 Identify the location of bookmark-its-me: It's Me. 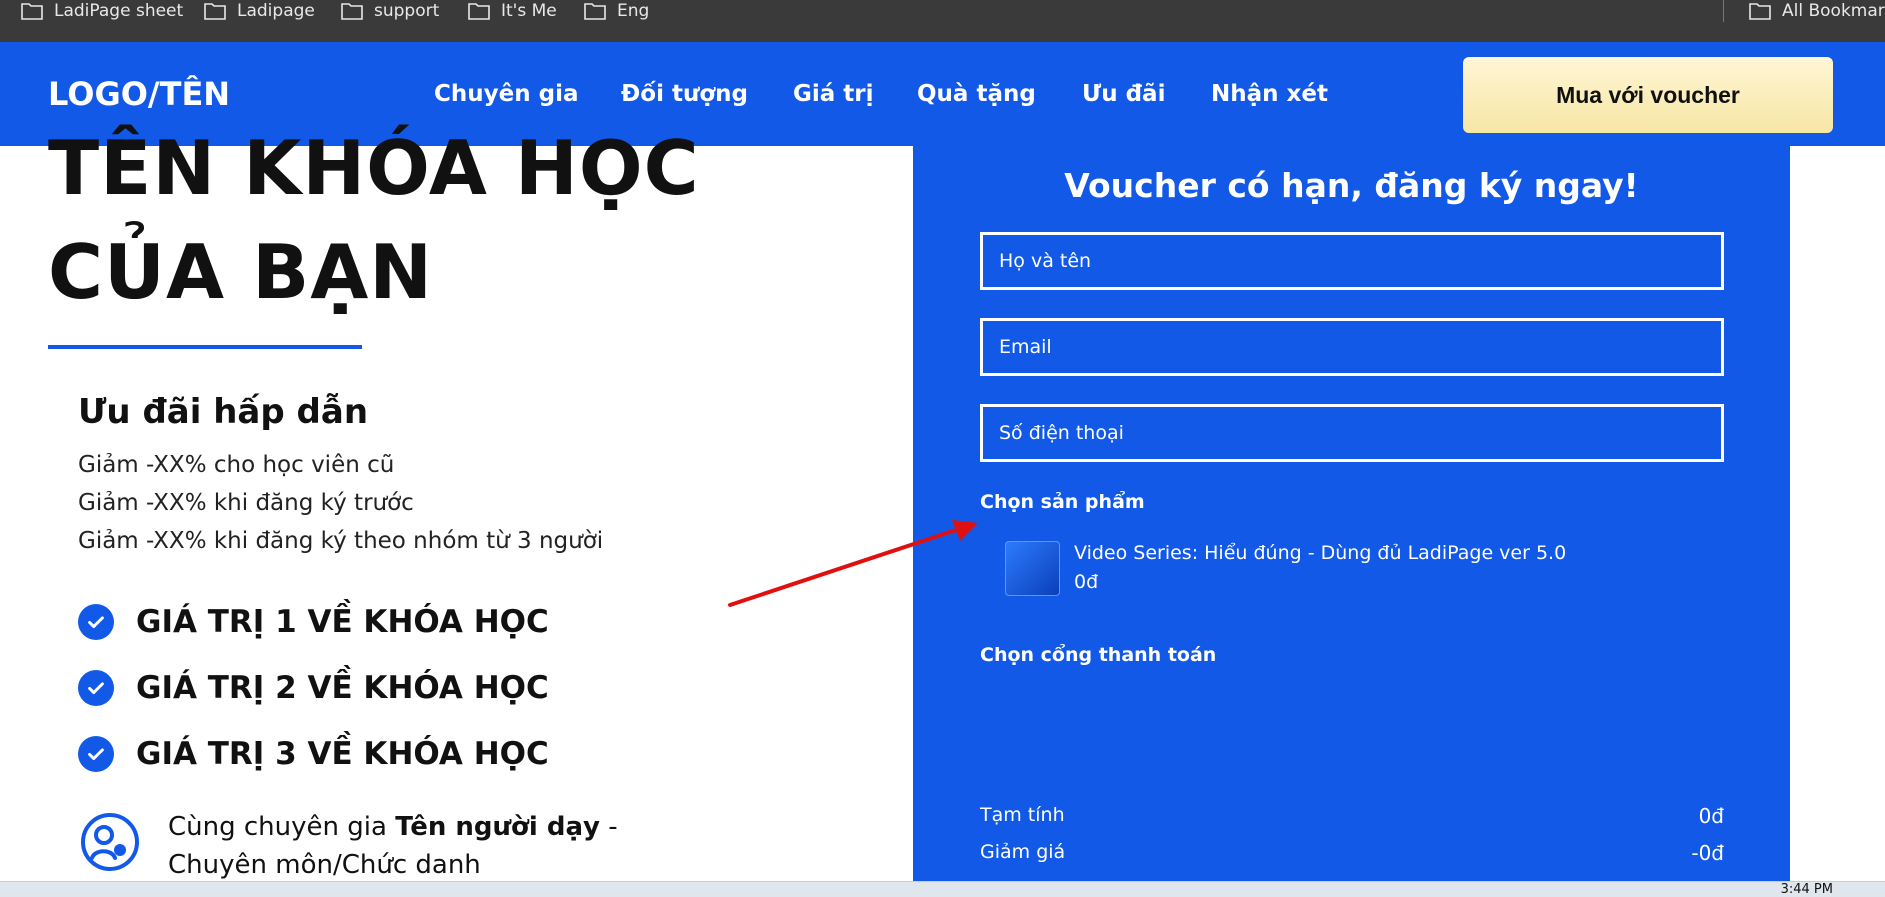
(512, 11).